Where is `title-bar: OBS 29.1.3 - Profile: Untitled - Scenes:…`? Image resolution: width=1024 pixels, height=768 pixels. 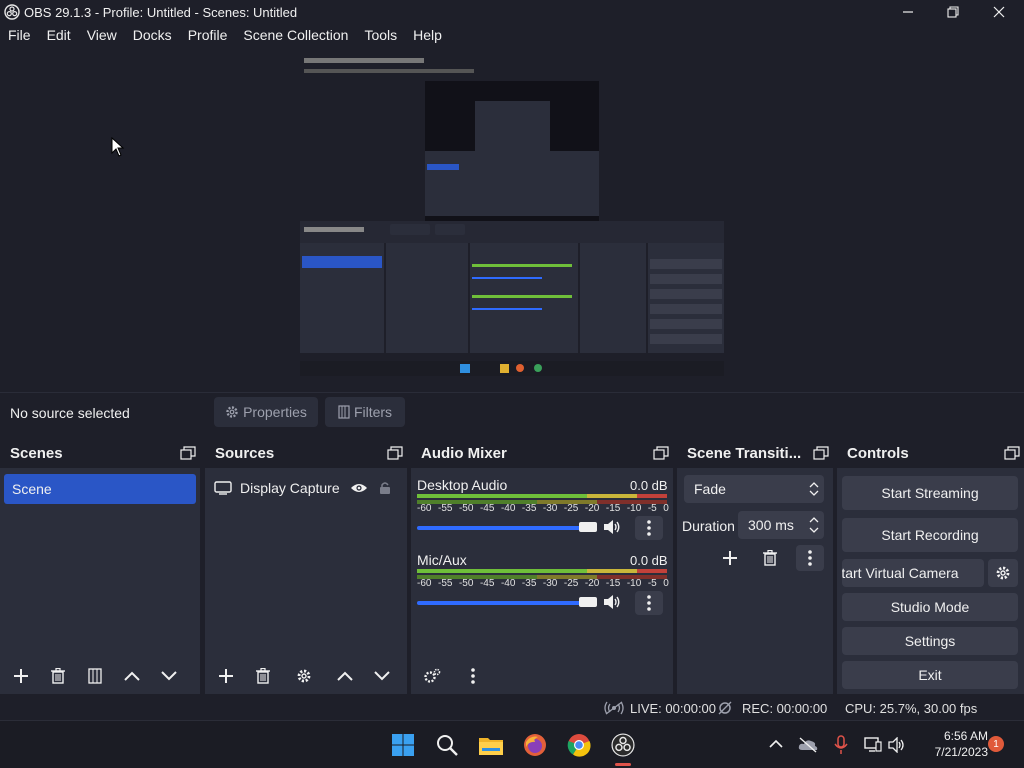 title-bar: OBS 29.1.3 - Profile: Untitled - Scenes:… is located at coordinates (512, 12).